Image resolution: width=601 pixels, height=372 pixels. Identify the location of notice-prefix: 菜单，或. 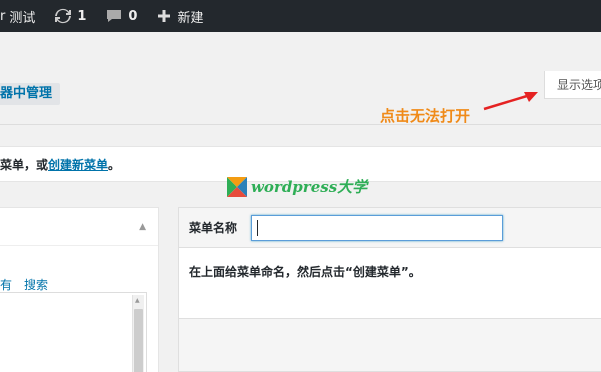
(24, 165).